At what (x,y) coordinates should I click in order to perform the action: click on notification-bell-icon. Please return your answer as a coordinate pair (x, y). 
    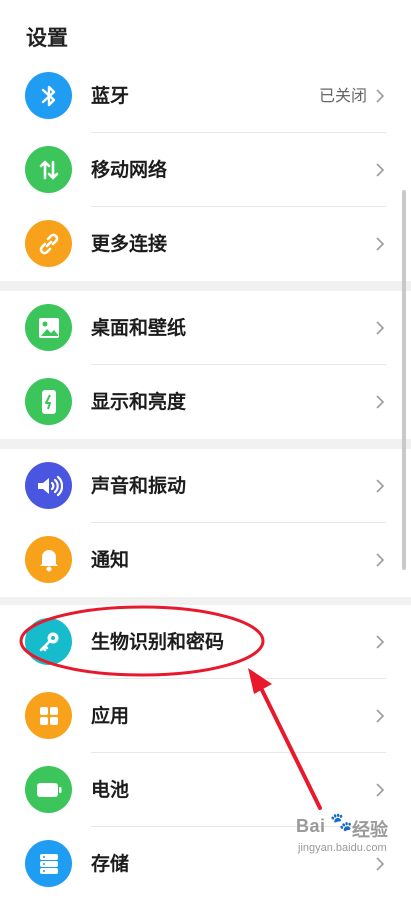
    Looking at the image, I should click on (48, 559).